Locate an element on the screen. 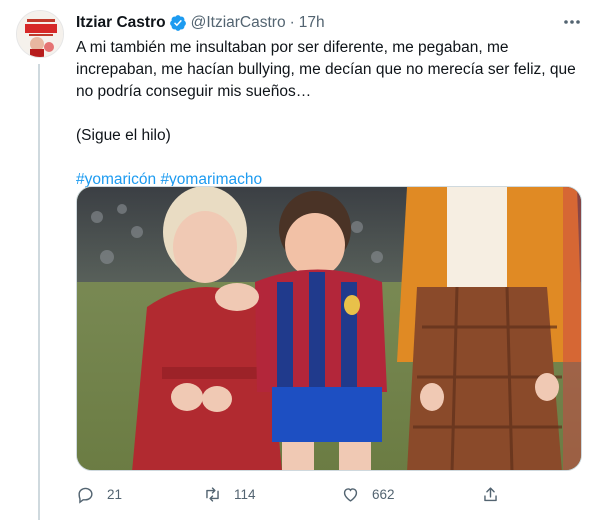 The height and width of the screenshot is (520, 600). retweet-button: 114 is located at coordinates (229, 494).